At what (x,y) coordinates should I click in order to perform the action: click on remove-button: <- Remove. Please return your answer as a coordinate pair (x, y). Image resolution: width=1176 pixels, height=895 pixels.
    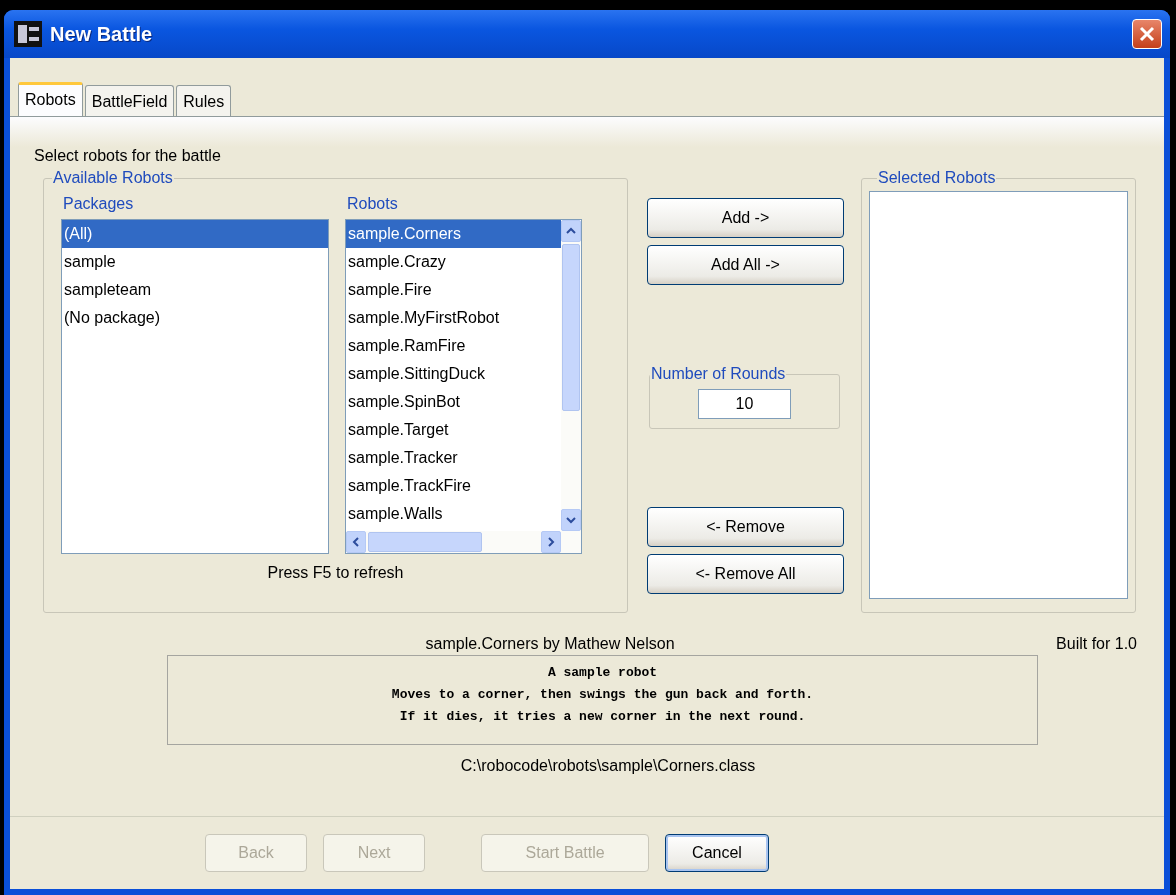
    Looking at the image, I should click on (745, 527).